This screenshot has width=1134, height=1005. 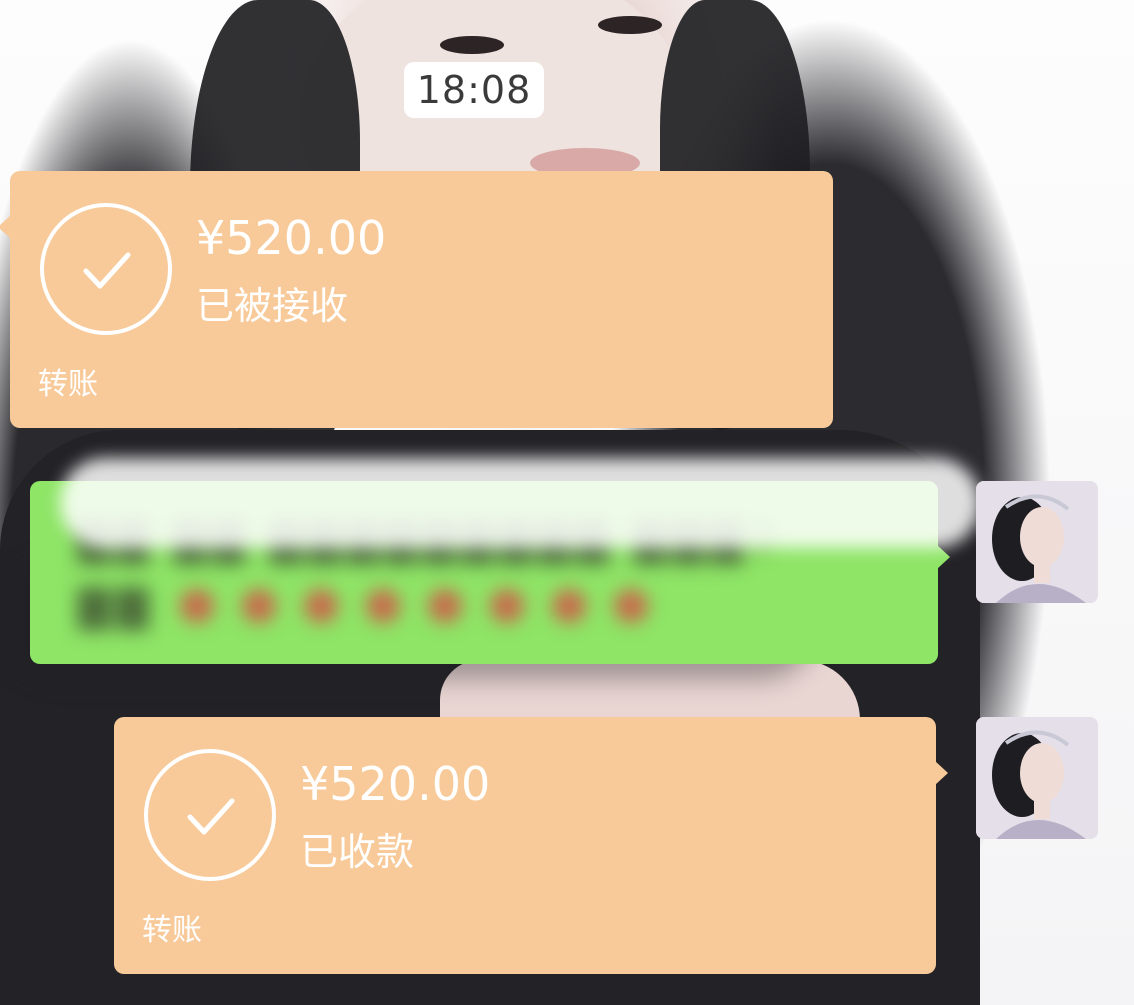 I want to click on message-timestamp: 18:08, so click(x=474, y=90).